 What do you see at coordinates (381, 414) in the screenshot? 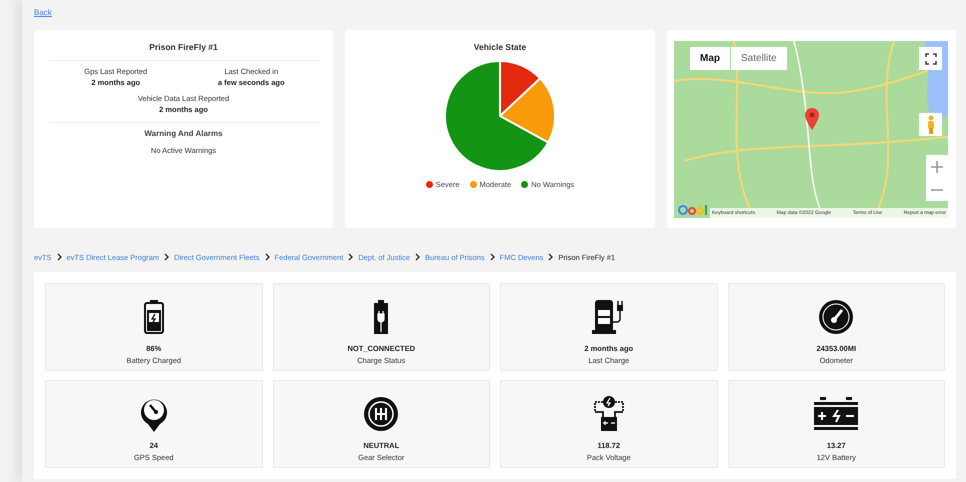
I see `gear-shift-icon` at bounding box center [381, 414].